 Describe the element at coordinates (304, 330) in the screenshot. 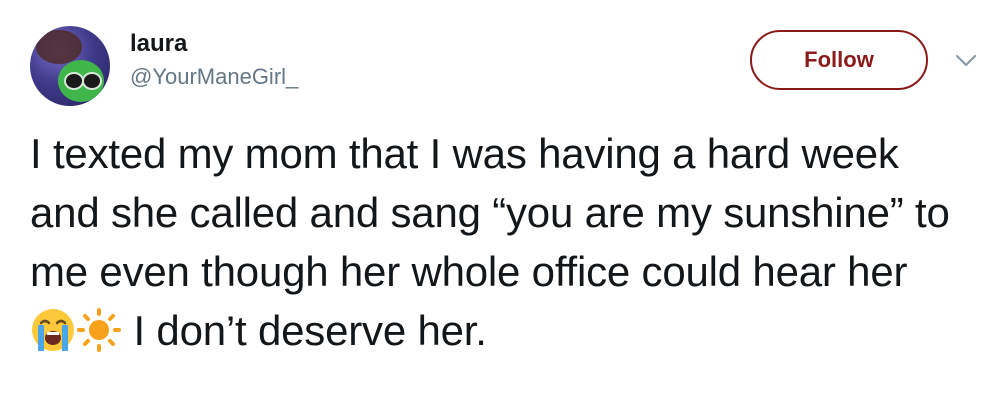

I see `tweet-text-part-2: I don’t deserve her.` at that location.